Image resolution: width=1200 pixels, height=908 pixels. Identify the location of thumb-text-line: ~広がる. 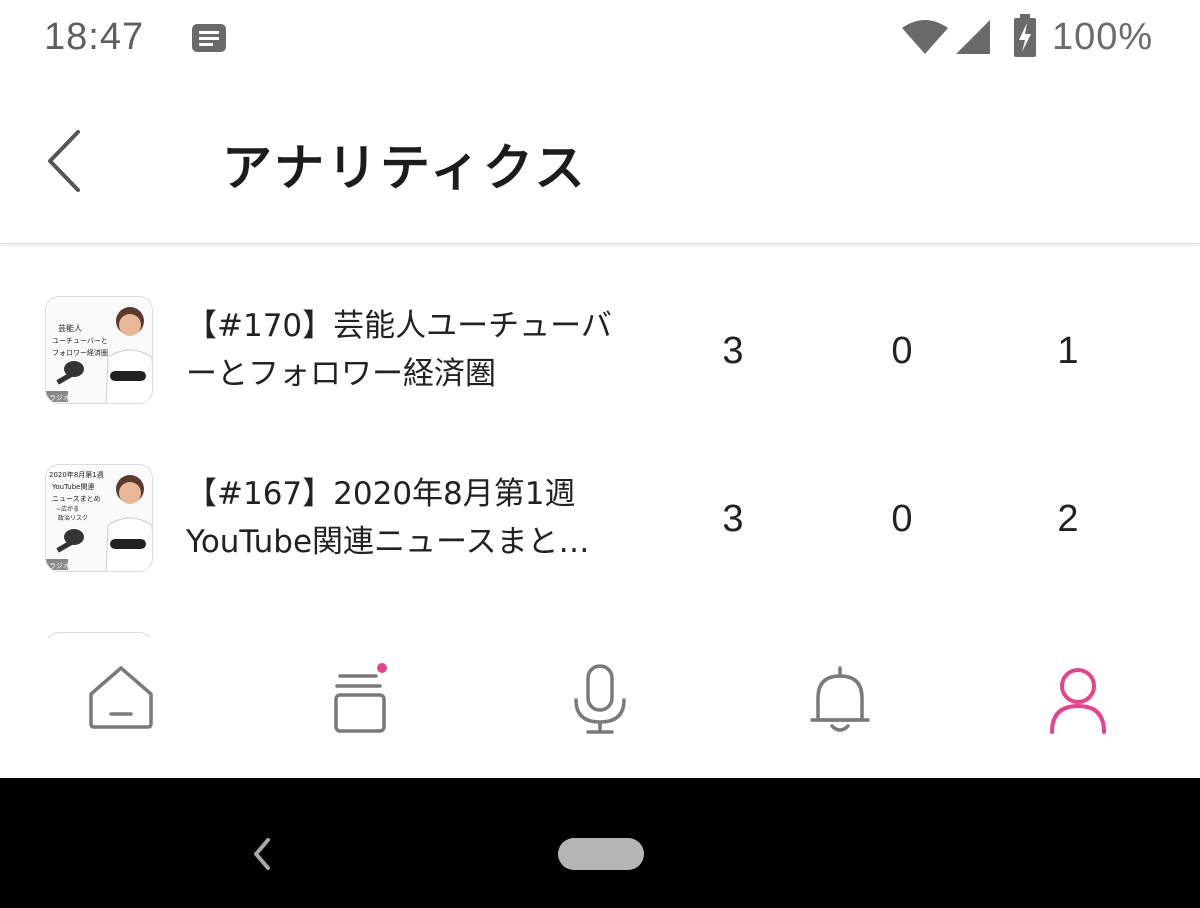
(67, 509).